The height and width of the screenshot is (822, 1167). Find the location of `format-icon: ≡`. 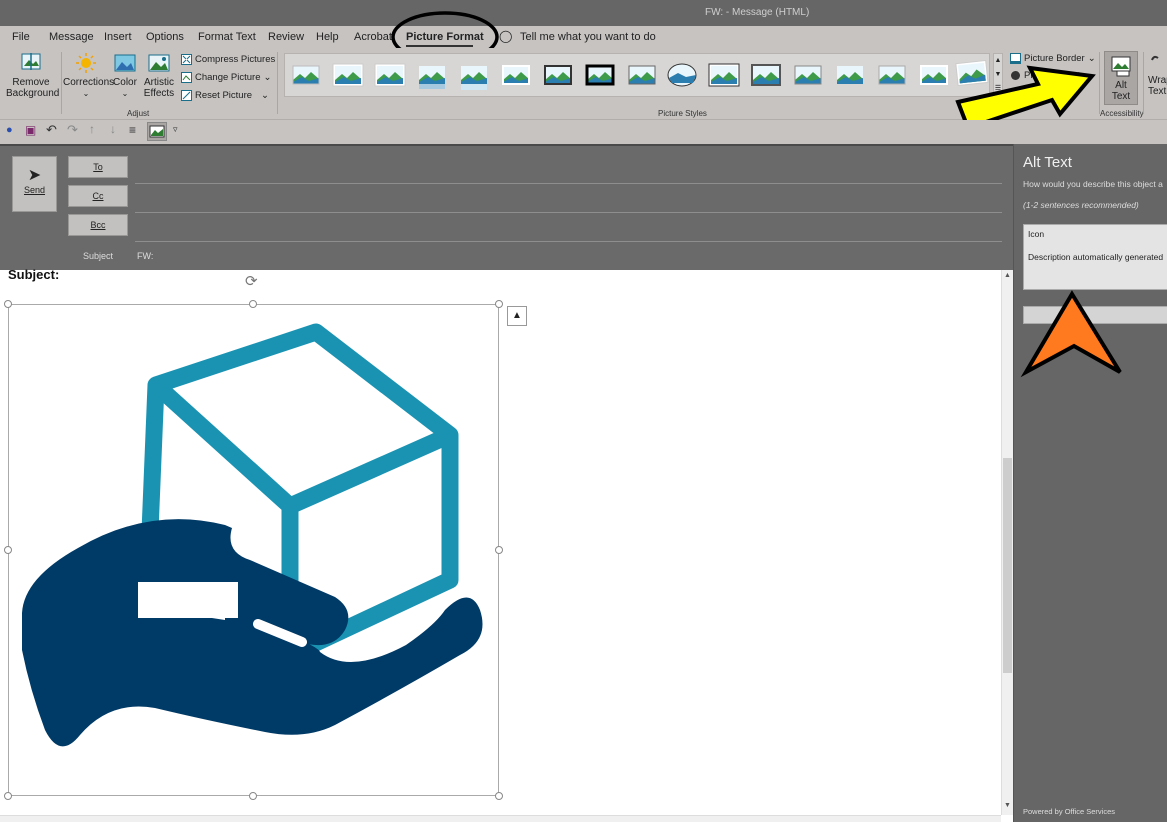

format-icon: ≡ is located at coordinates (132, 130).